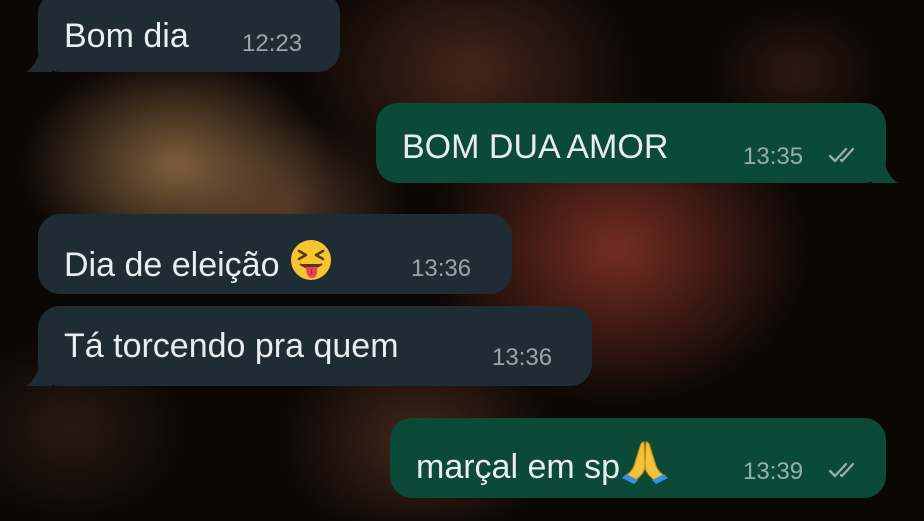 The image size is (924, 521). What do you see at coordinates (645, 462) in the screenshot?
I see `folded-hands-emoji-icon` at bounding box center [645, 462].